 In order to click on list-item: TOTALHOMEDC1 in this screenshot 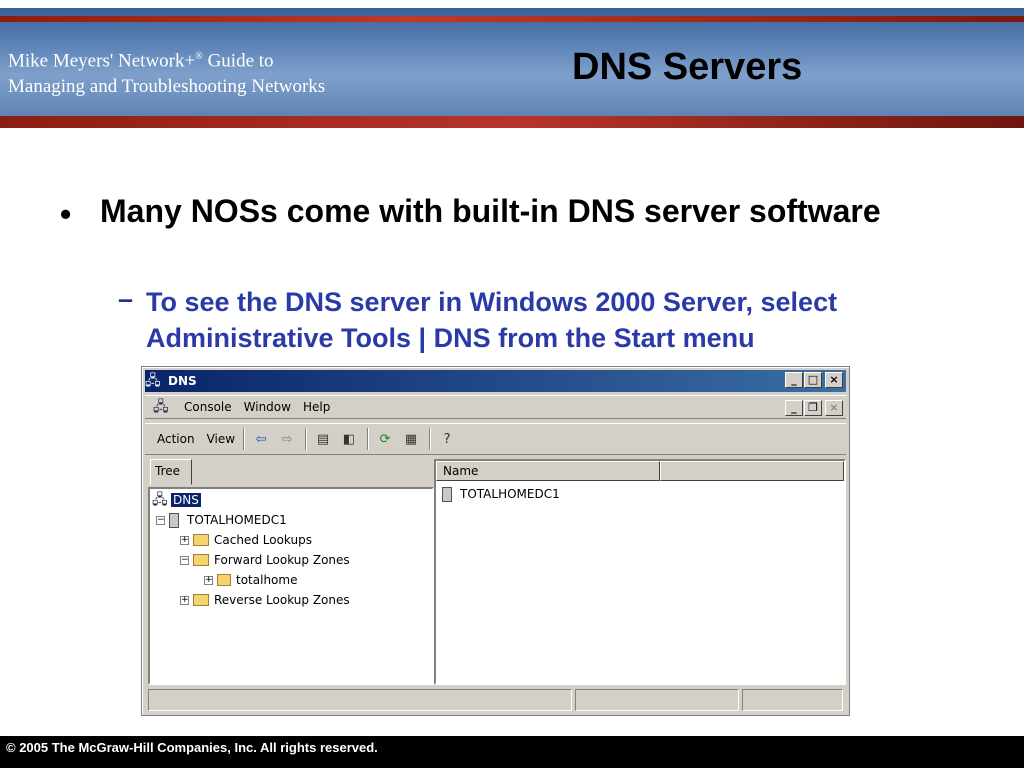, I will do `click(501, 494)`.